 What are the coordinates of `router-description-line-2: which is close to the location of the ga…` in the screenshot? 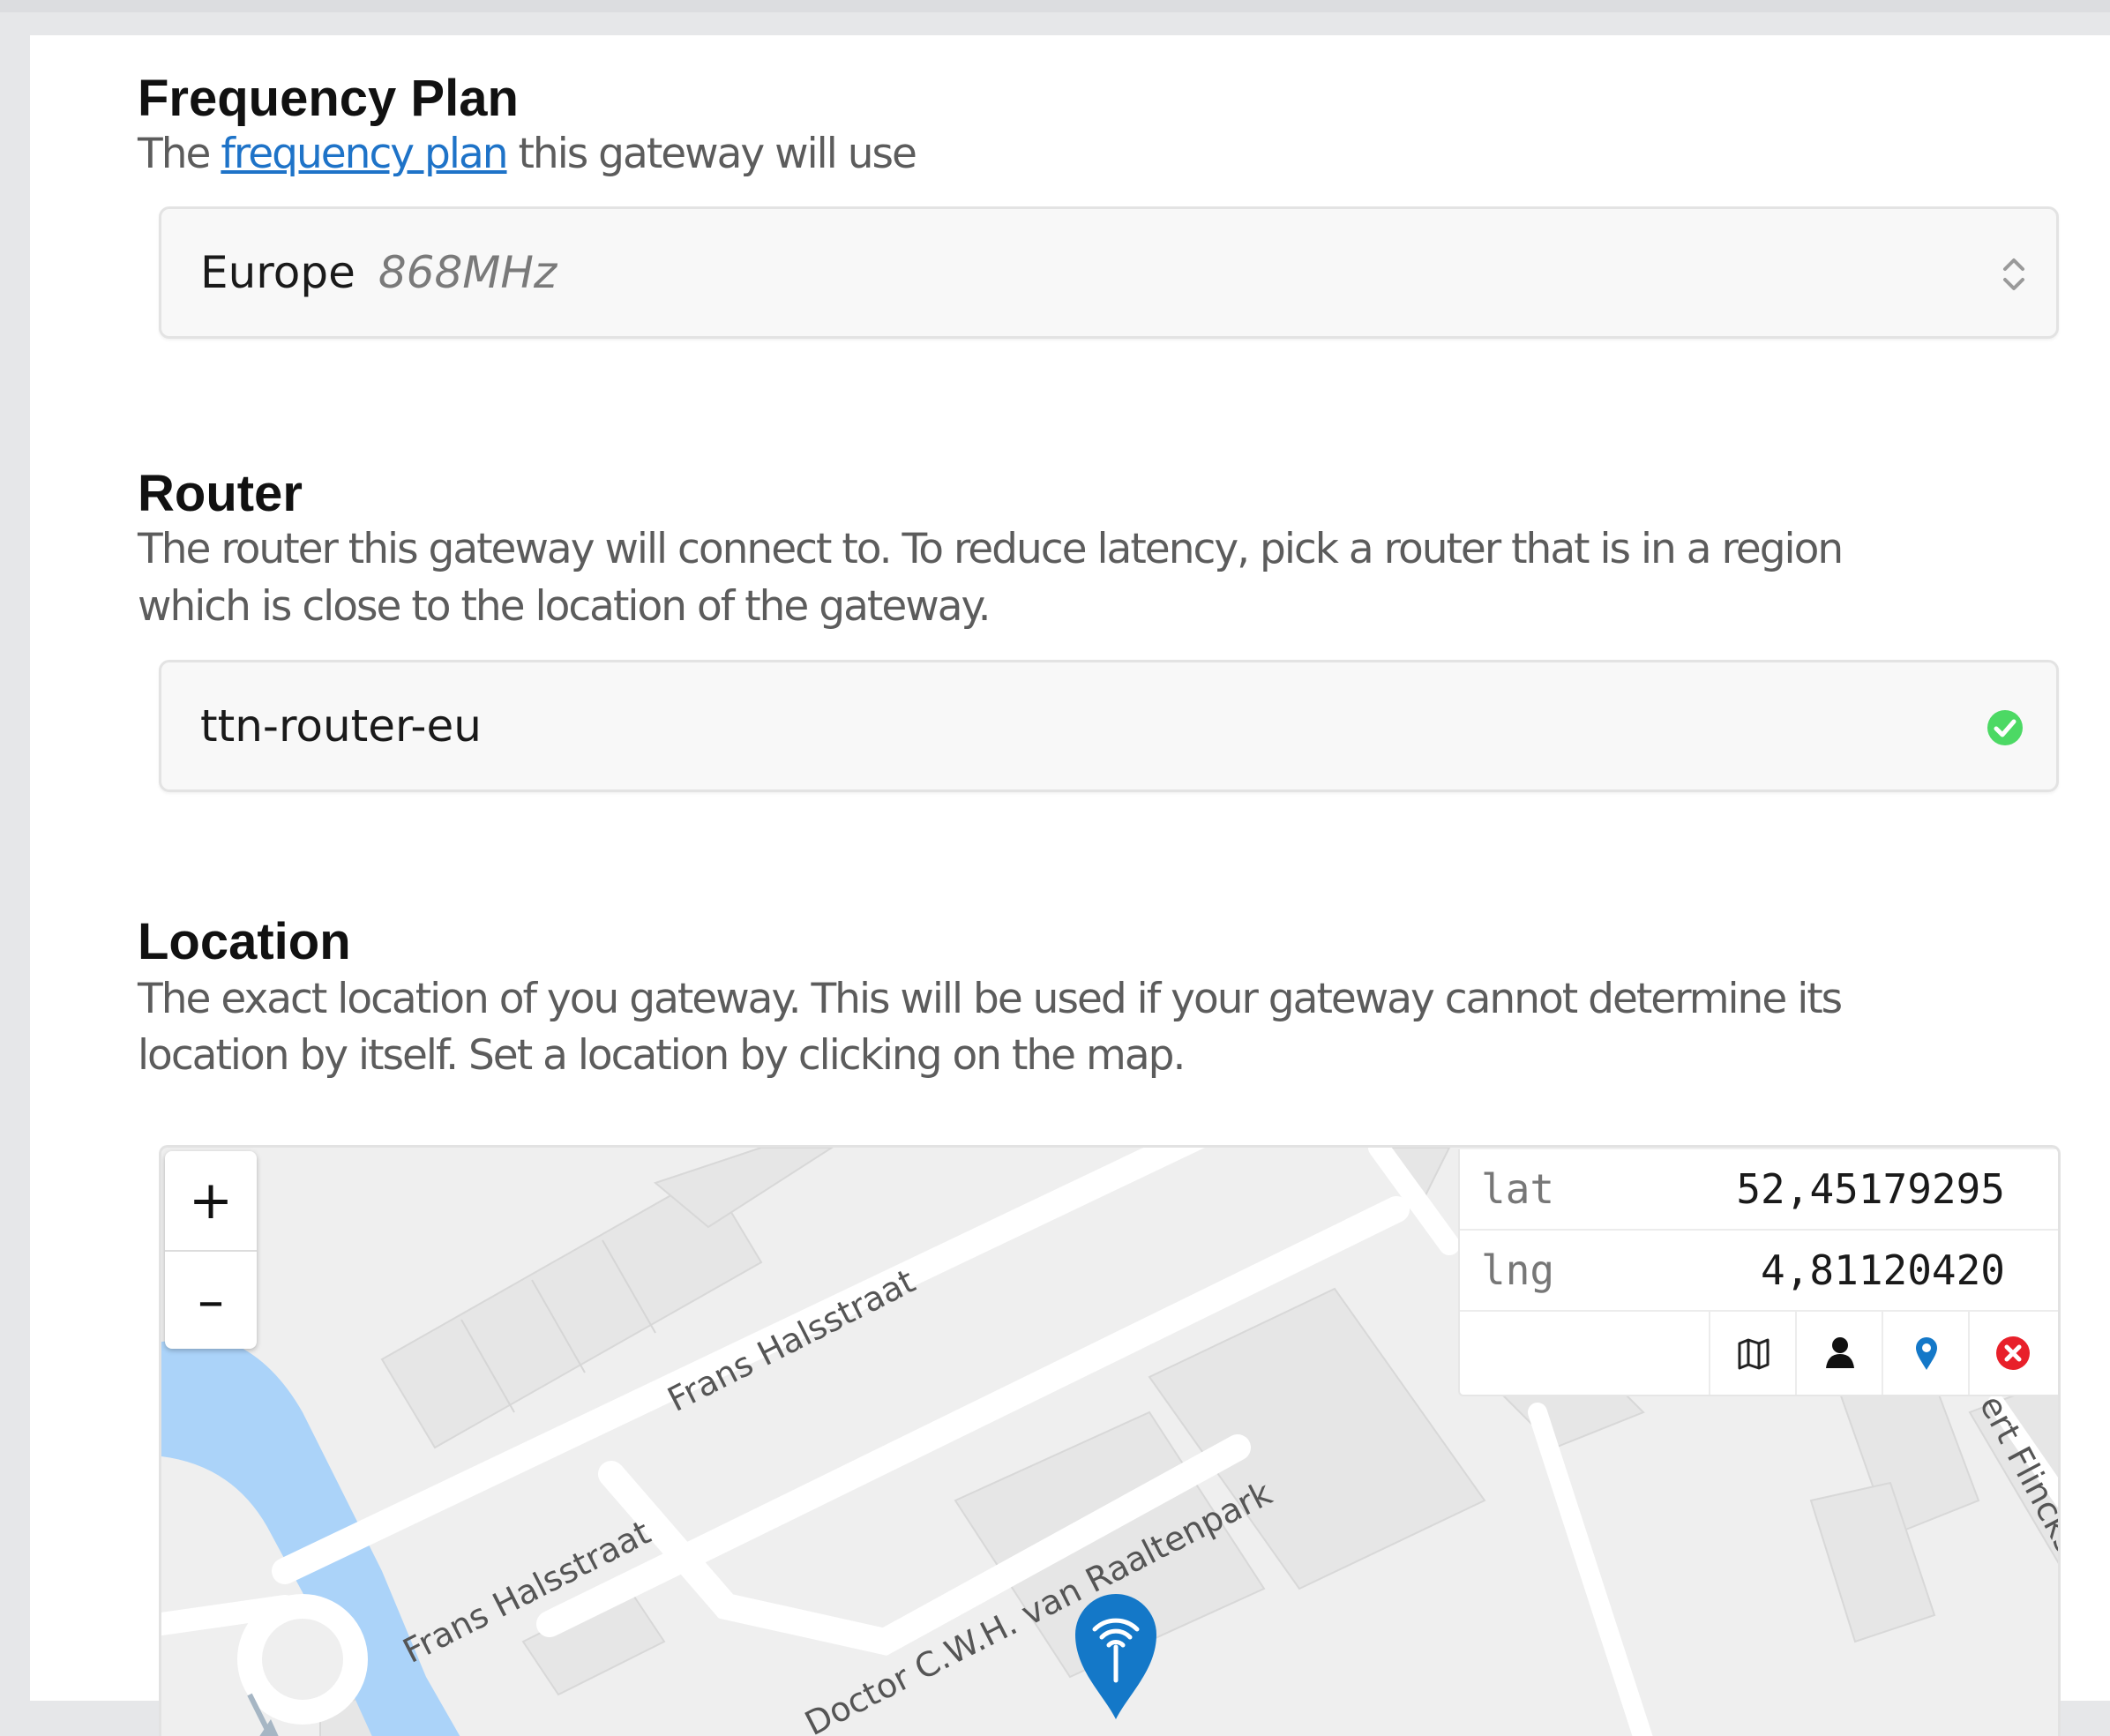 It's located at (564, 606).